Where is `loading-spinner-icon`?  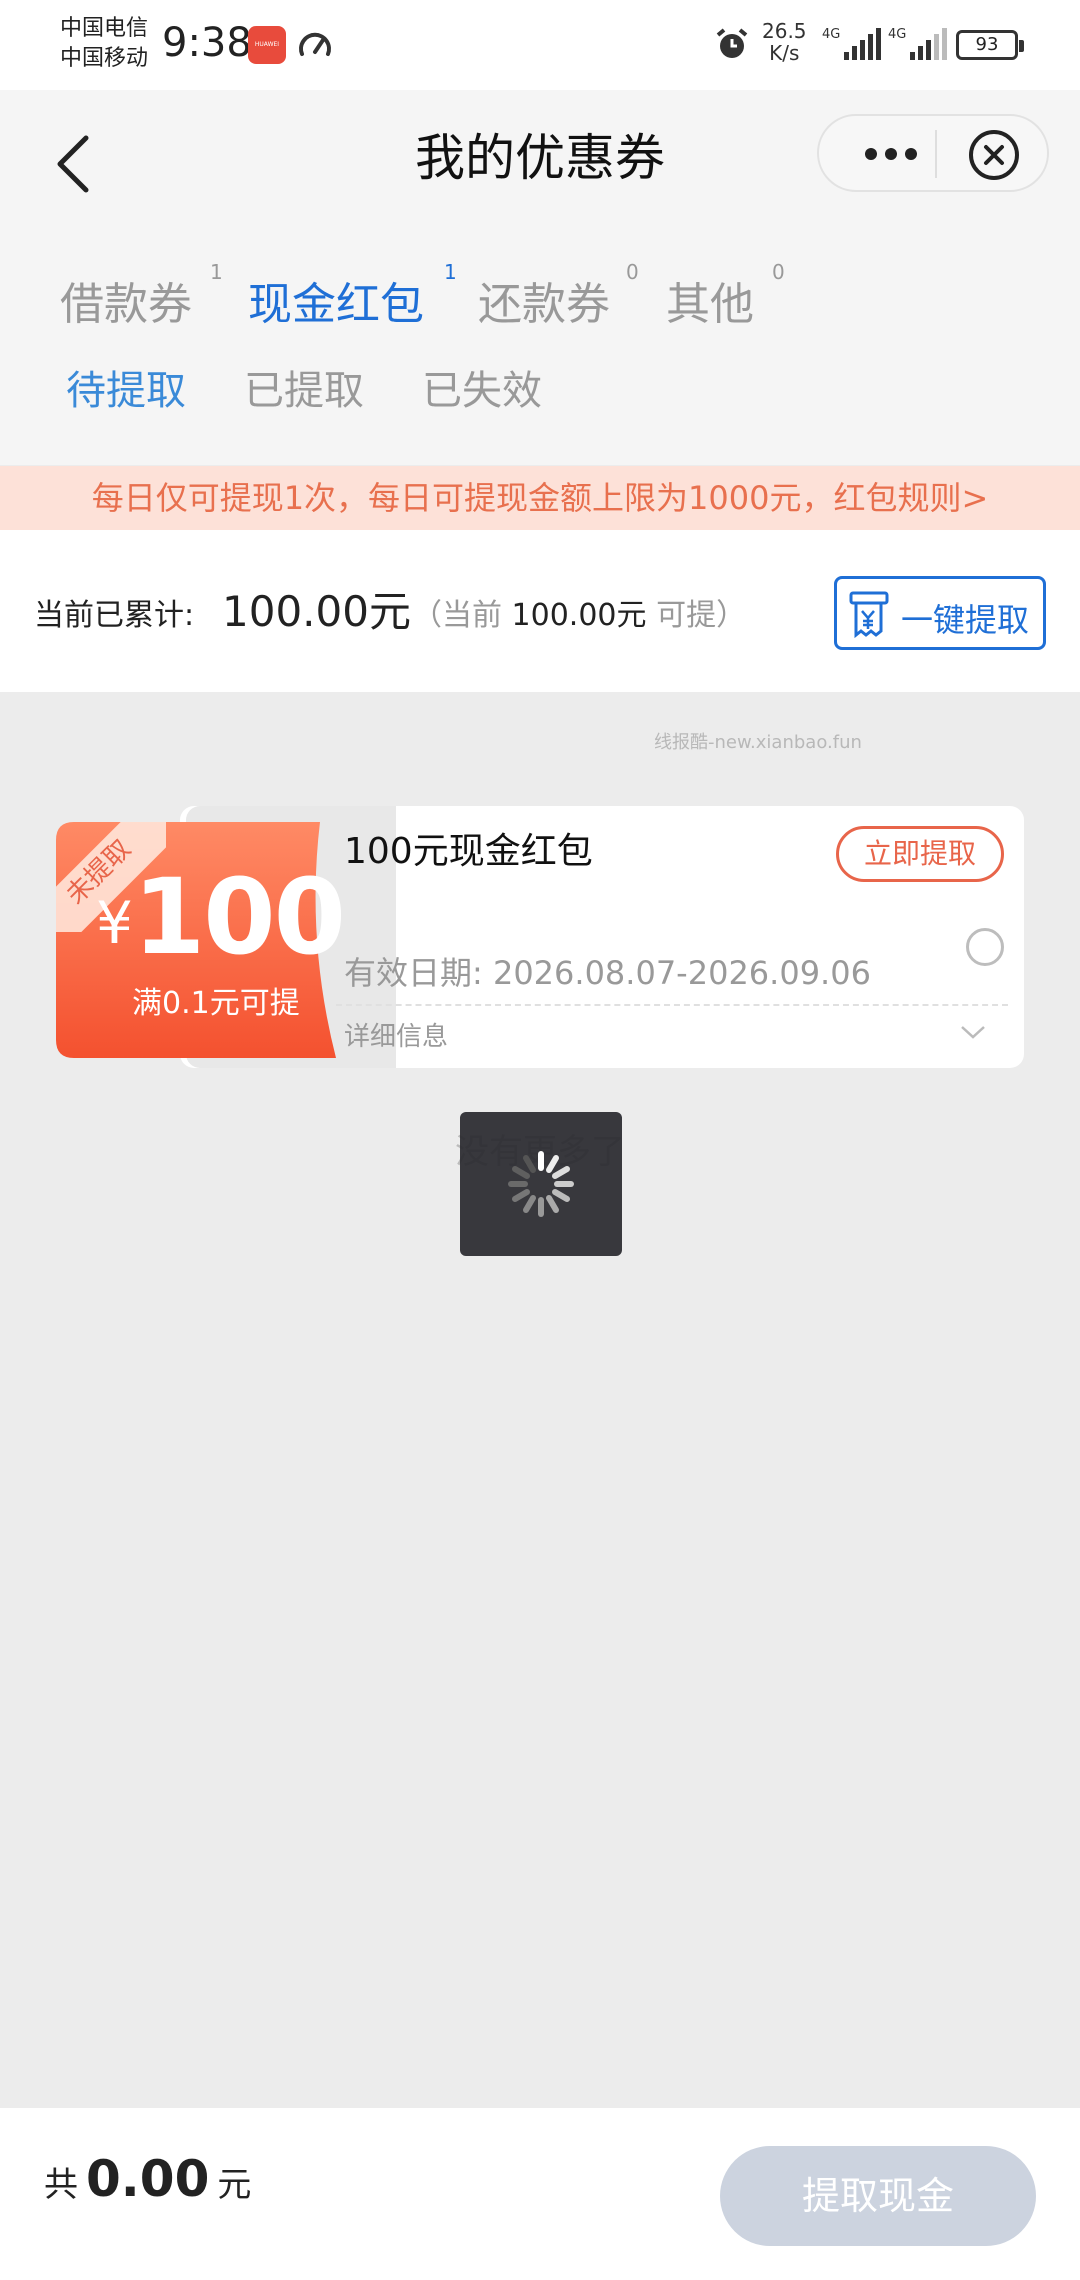 loading-spinner-icon is located at coordinates (541, 1184).